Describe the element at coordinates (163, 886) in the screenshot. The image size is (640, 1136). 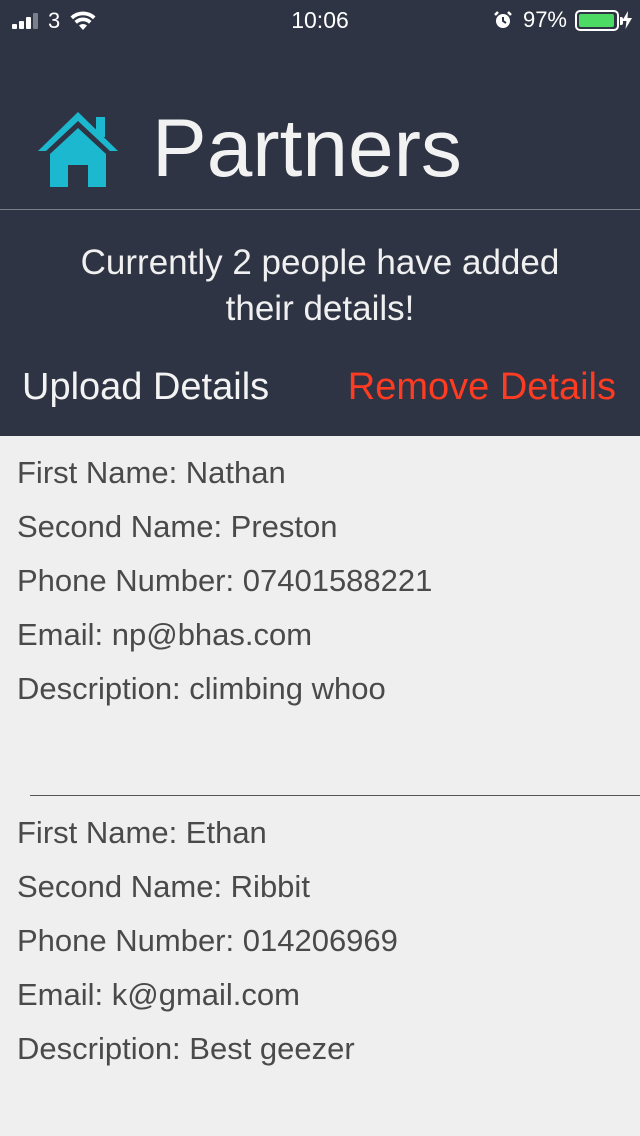
I see `second-name: Second Name: Ribbit` at that location.